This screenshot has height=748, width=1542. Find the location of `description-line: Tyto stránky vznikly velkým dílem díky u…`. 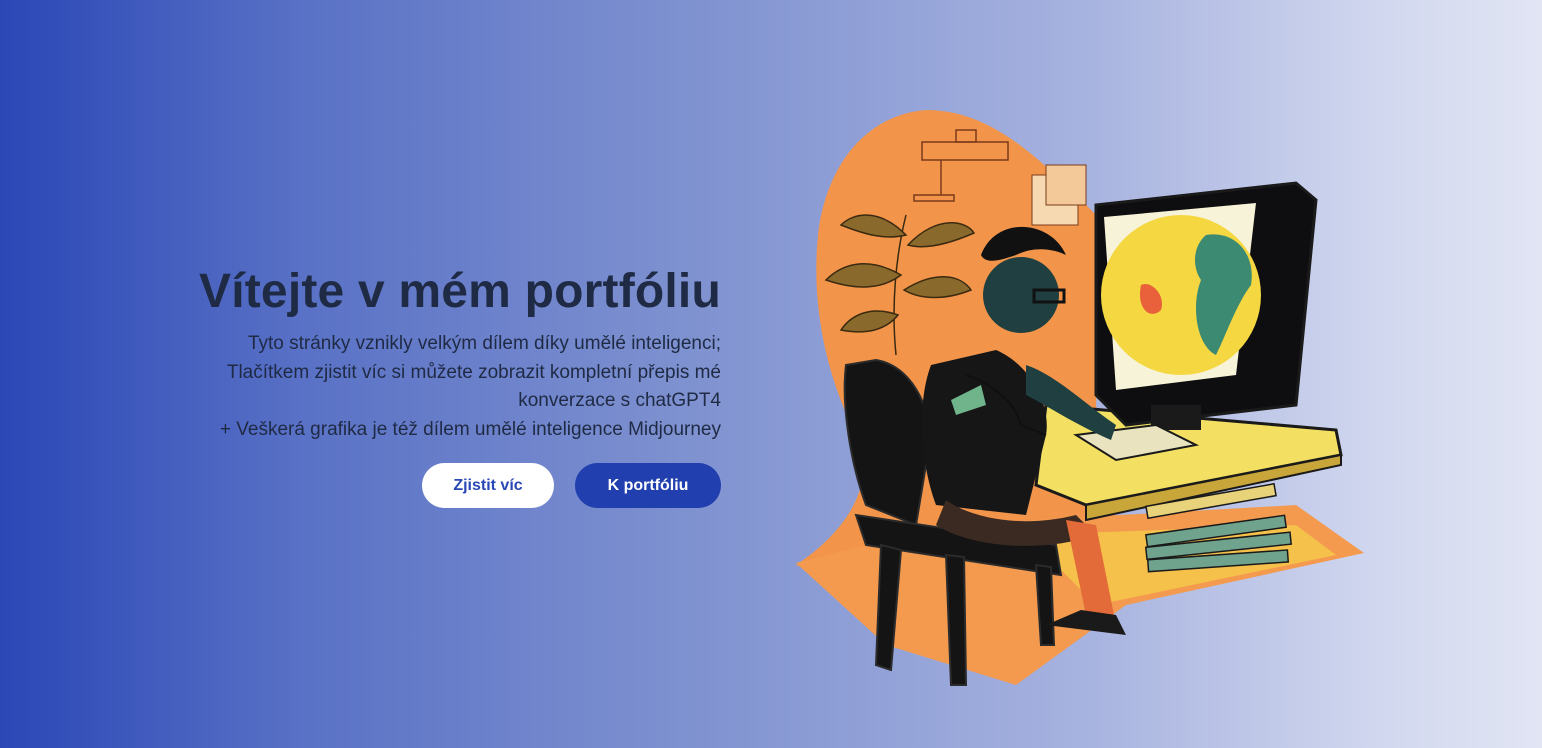

description-line: Tyto stránky vznikly velkým dílem díky u… is located at coordinates (484, 343).